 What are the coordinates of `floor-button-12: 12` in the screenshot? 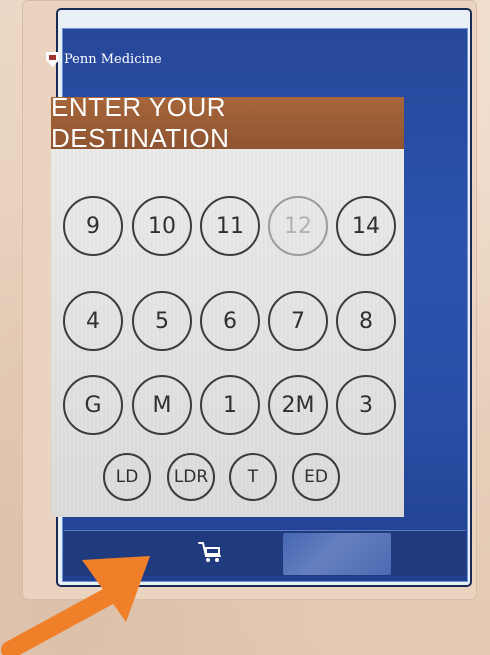 It's located at (298, 226).